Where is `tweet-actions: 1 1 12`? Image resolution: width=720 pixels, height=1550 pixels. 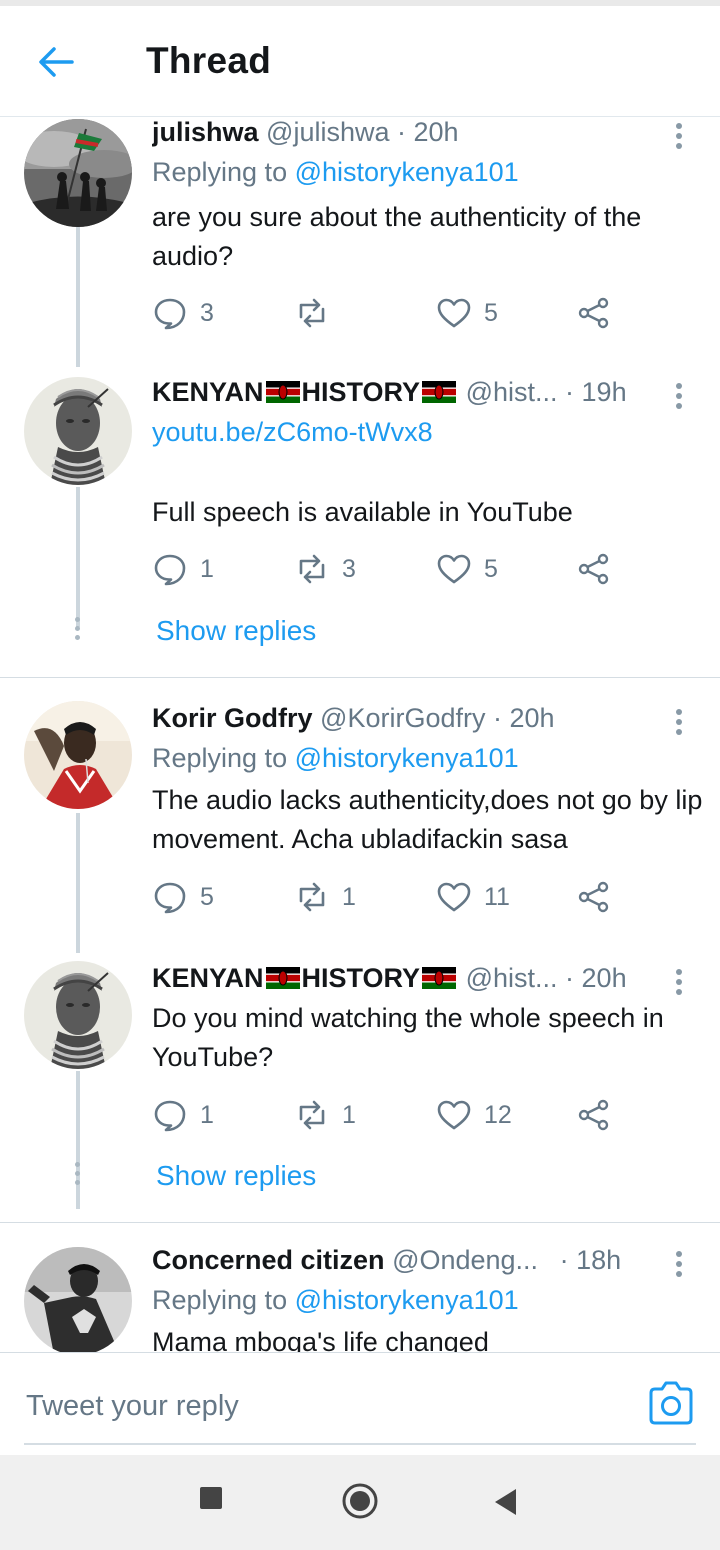
tweet-actions: 1 1 12 is located at coordinates (387, 1115).